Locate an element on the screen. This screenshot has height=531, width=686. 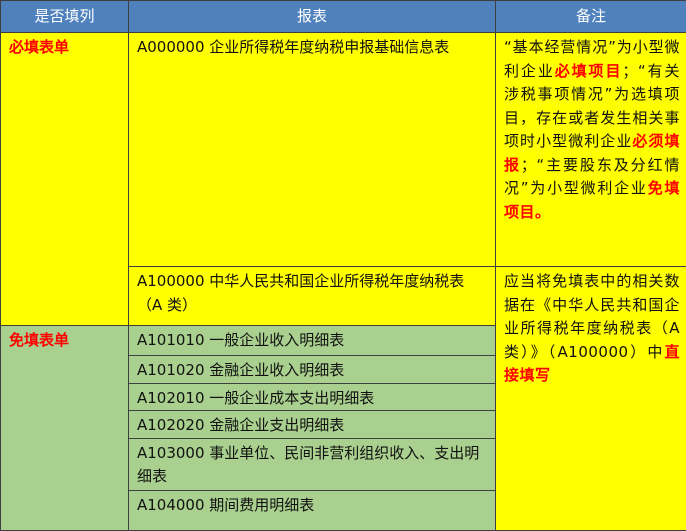
emphasis-text: 必填项目 is located at coordinates (589, 71).